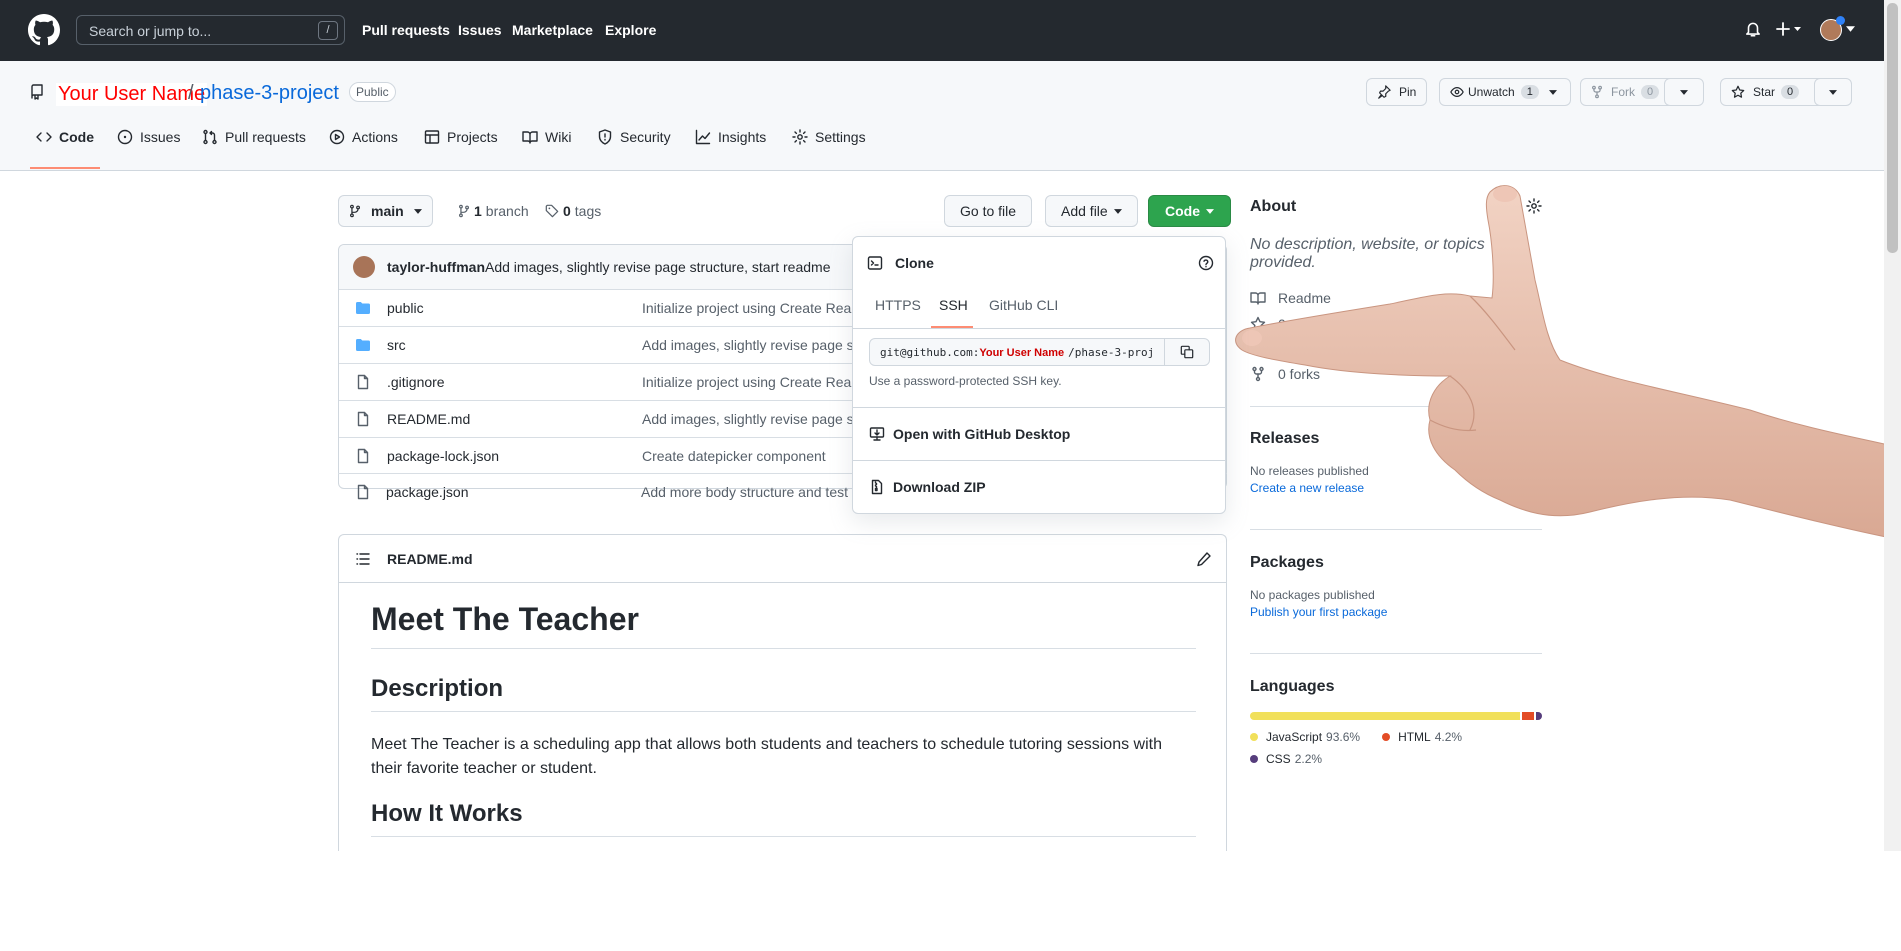 The width and height of the screenshot is (1901, 951). What do you see at coordinates (546, 137) in the screenshot?
I see `tab-wiki: Wiki` at bounding box center [546, 137].